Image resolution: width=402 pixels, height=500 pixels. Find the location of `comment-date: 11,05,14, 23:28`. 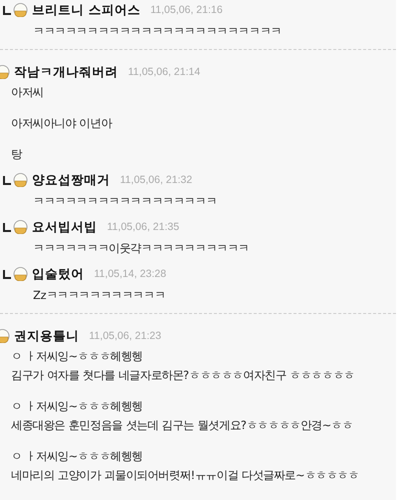

comment-date: 11,05,14, 23:28 is located at coordinates (130, 274).